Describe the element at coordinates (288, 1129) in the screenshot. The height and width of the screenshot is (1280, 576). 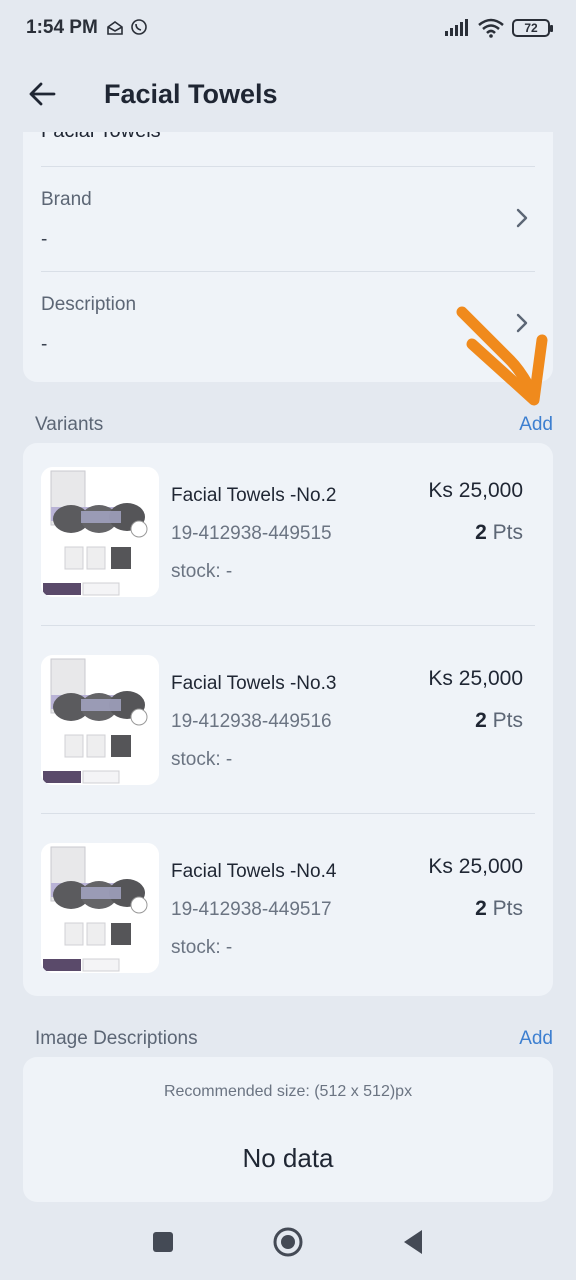
I see `image-descriptions-card: Recommended size: (512 x 512)px No data` at that location.